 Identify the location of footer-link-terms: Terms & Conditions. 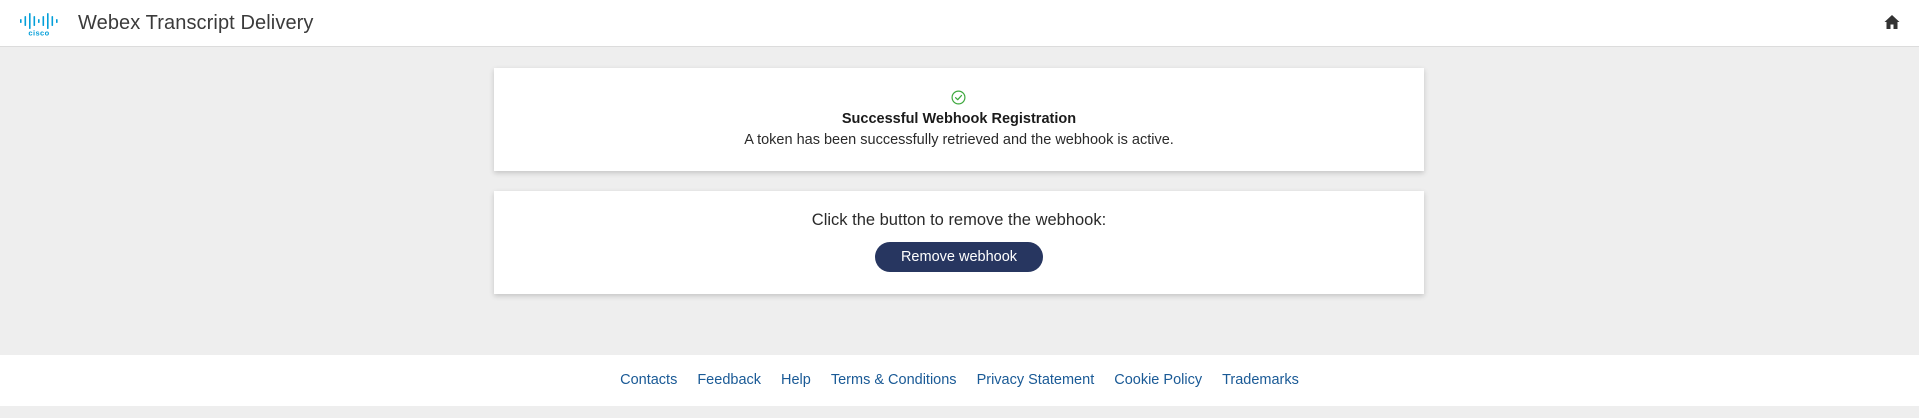
(894, 380).